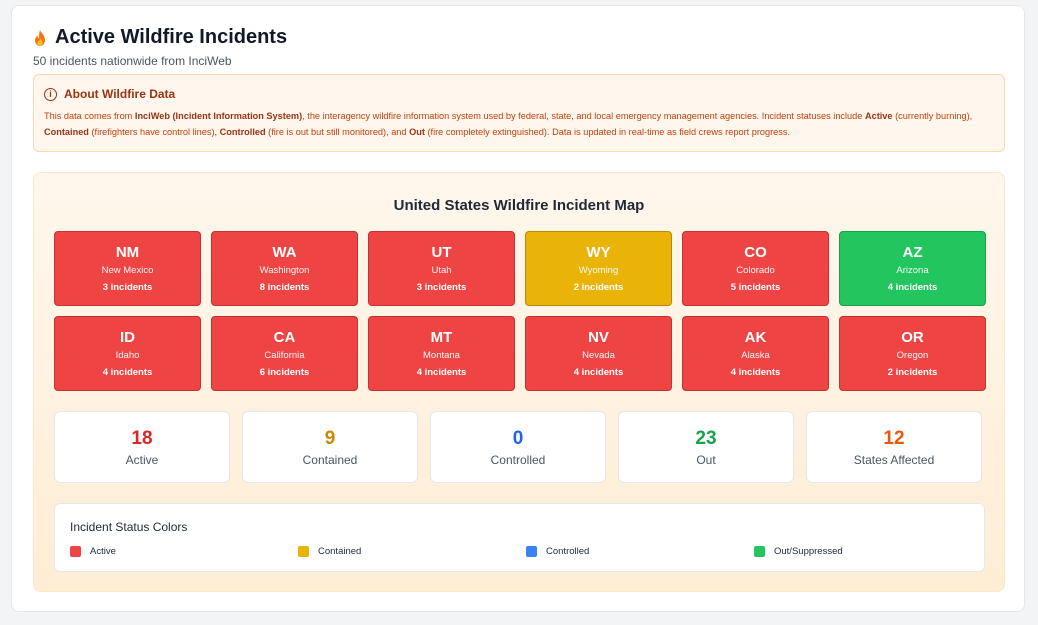  Describe the element at coordinates (755, 337) in the screenshot. I see `state-code: AK` at that location.